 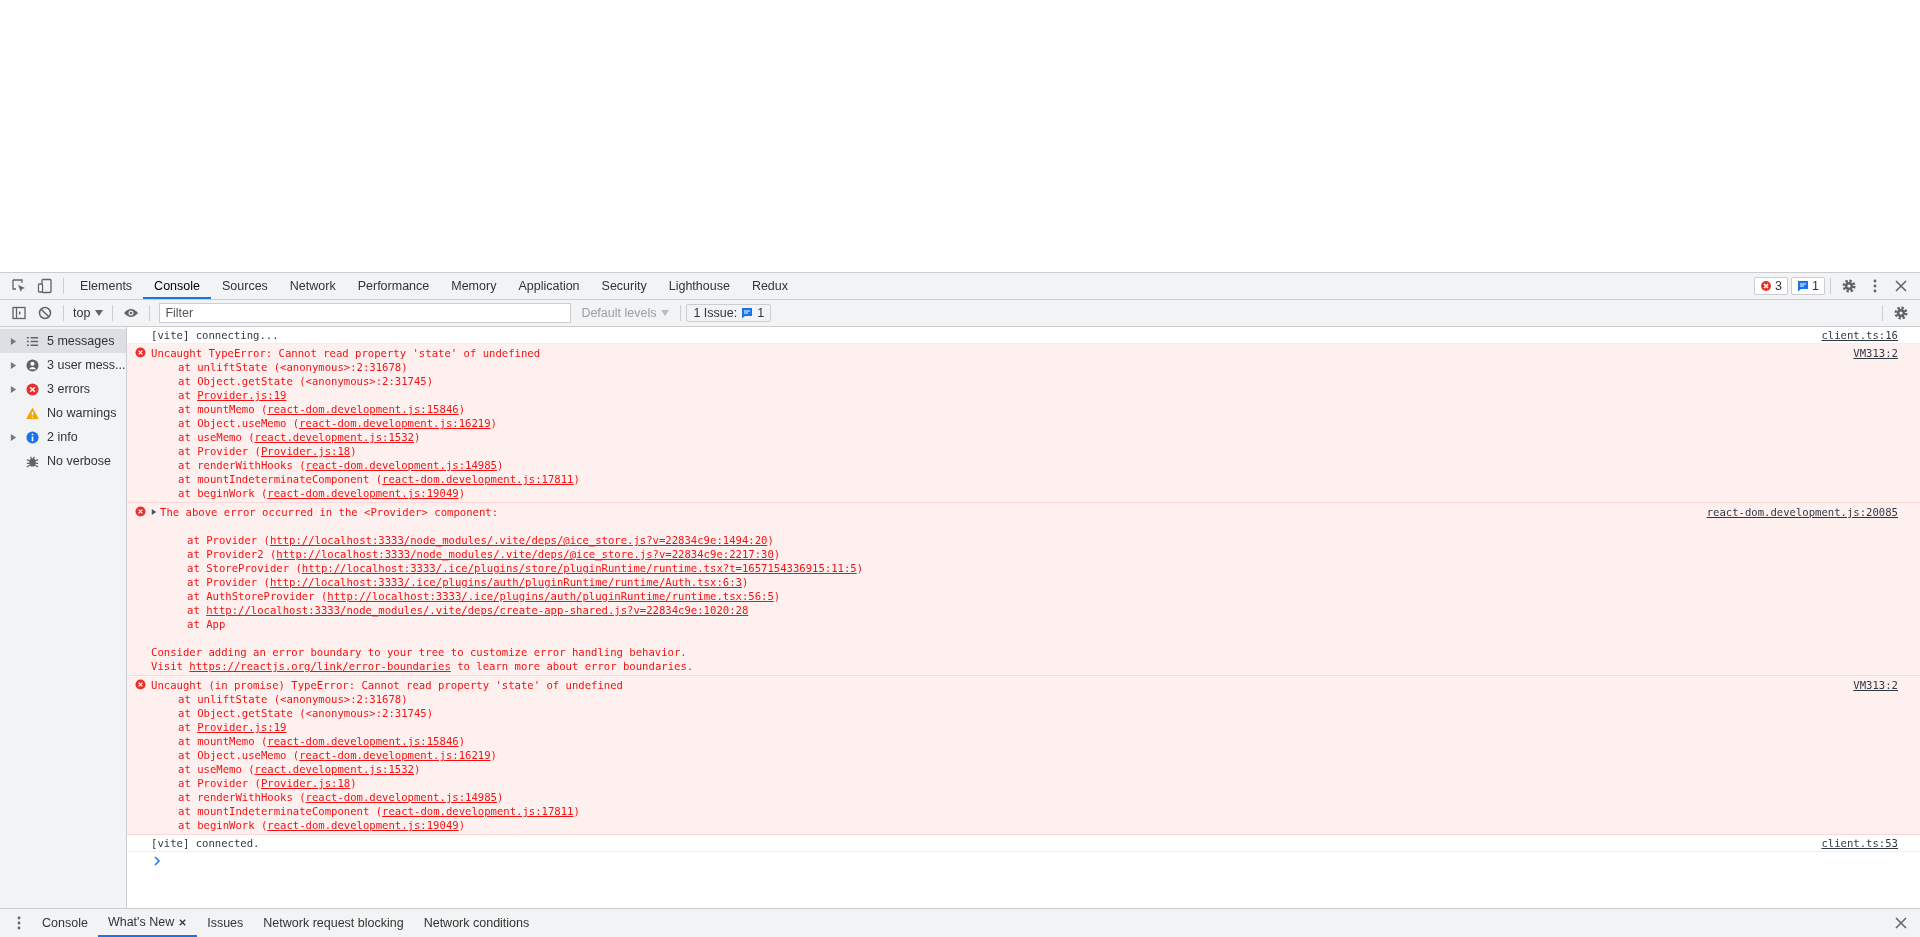 I want to click on caret-icon, so click(x=99, y=313).